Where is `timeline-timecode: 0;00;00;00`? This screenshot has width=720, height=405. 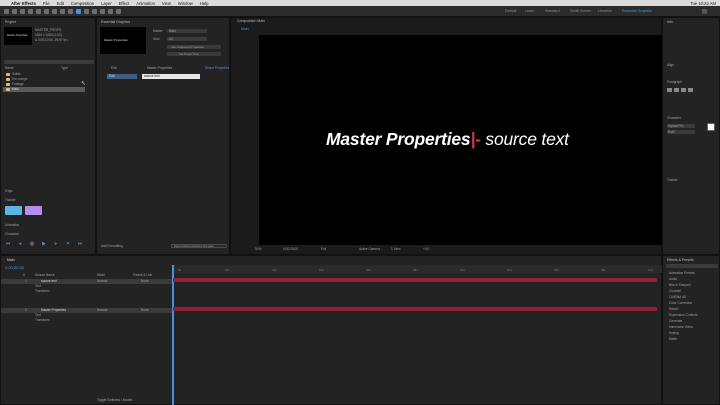 timeline-timecode: 0;00;00;00 is located at coordinates (14, 267).